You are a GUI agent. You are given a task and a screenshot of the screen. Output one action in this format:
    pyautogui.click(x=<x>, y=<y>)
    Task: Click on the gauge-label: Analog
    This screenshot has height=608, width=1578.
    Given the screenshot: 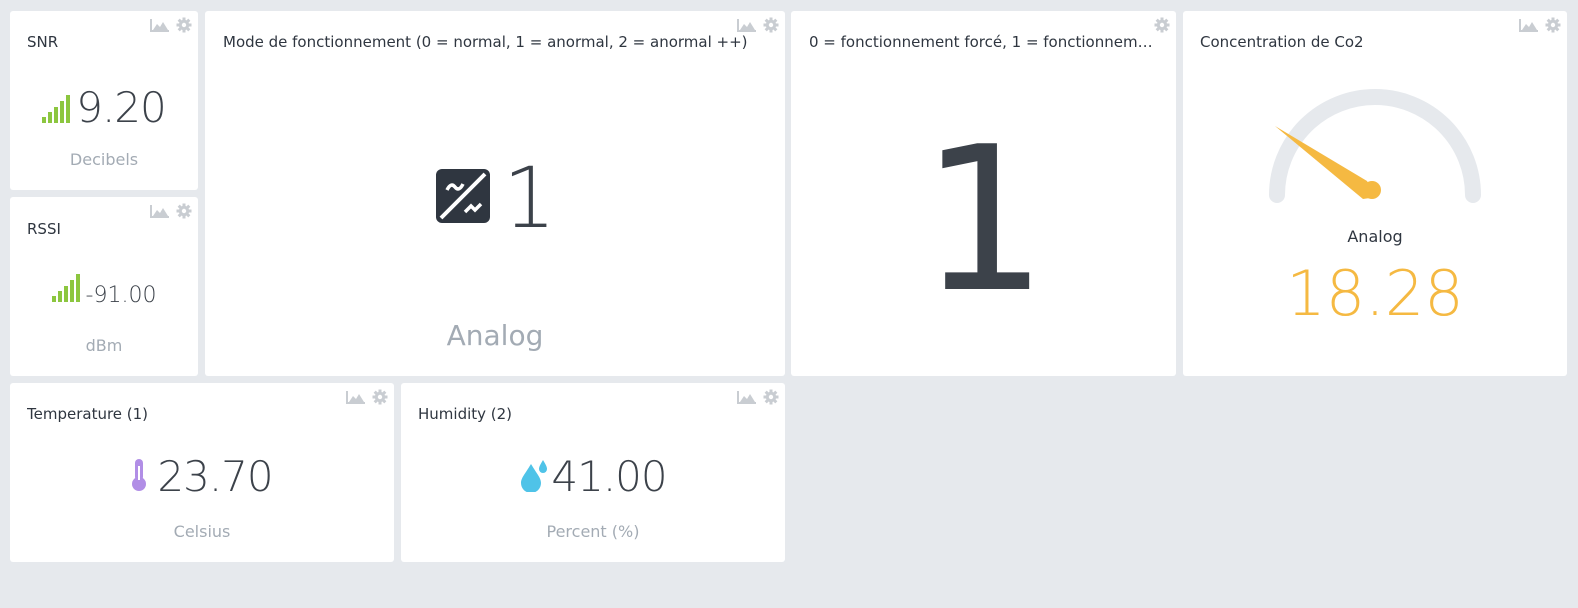 What is the action you would take?
    pyautogui.click(x=1375, y=236)
    